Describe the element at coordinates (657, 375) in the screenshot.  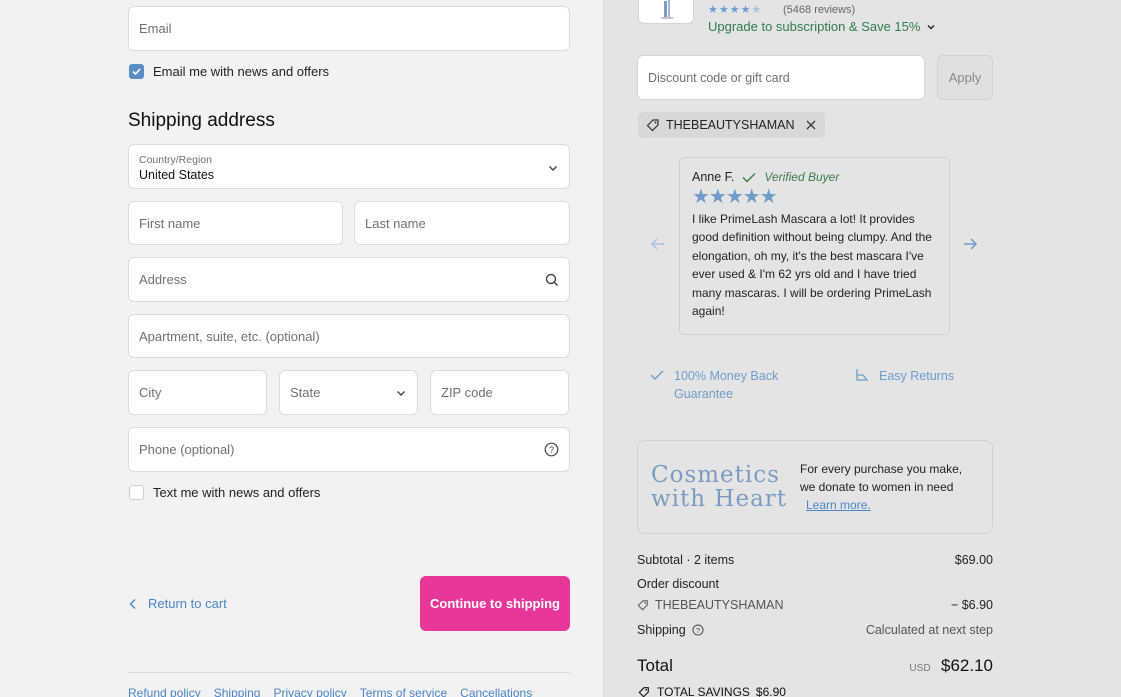
I see `check-icon` at that location.